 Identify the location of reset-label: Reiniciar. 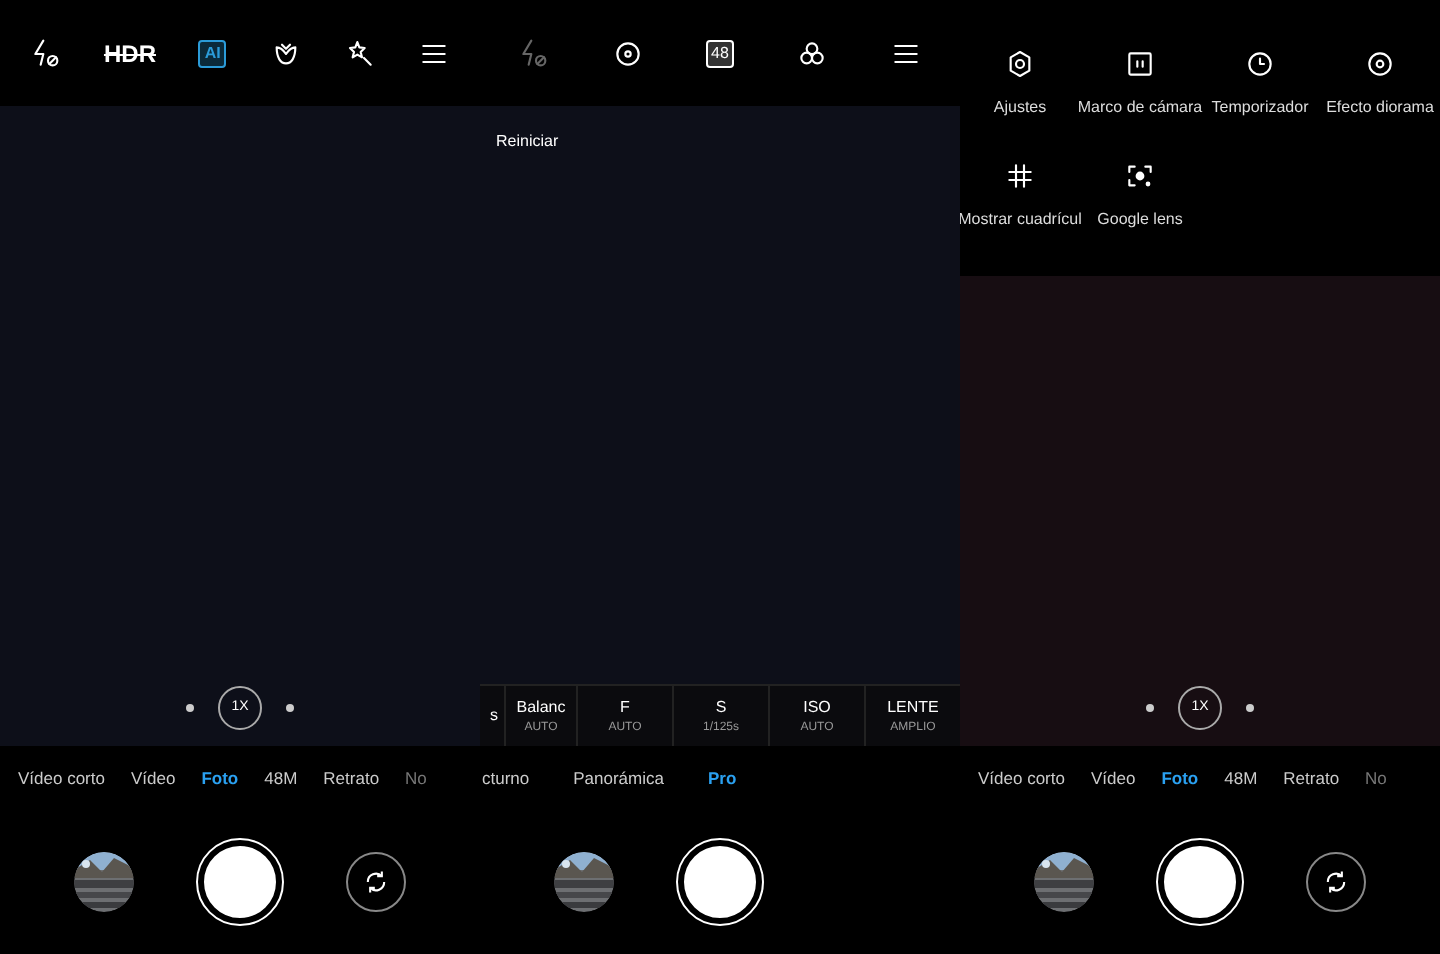
(527, 142).